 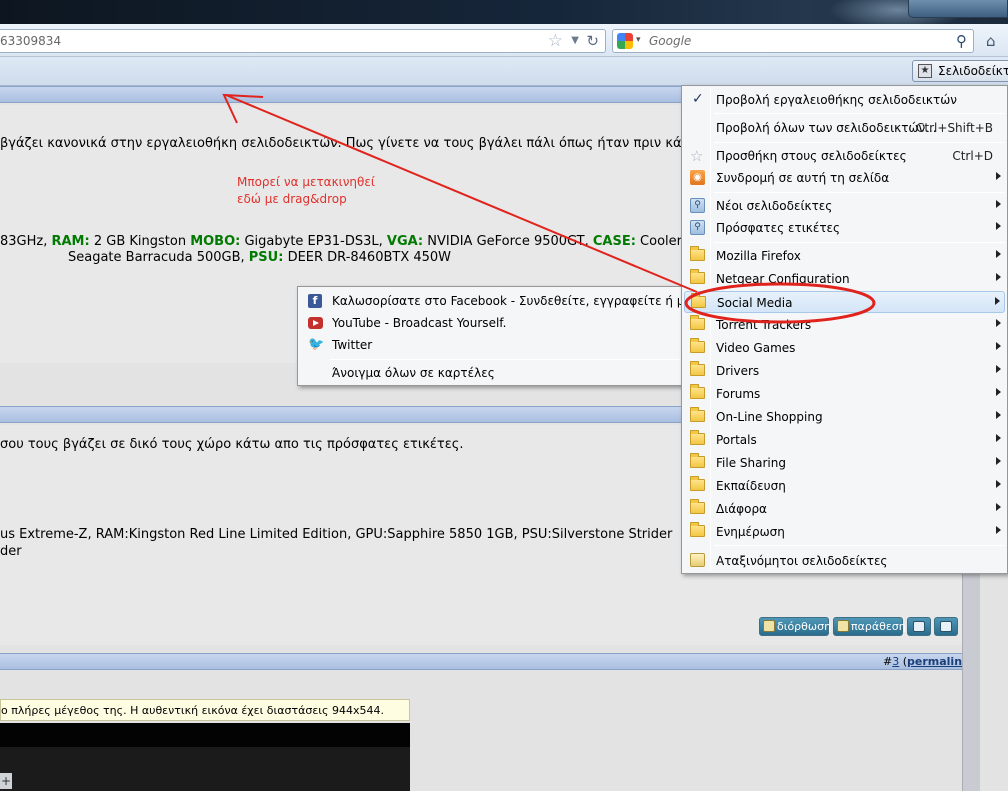 I want to click on post-number-link: 3, so click(x=895, y=661).